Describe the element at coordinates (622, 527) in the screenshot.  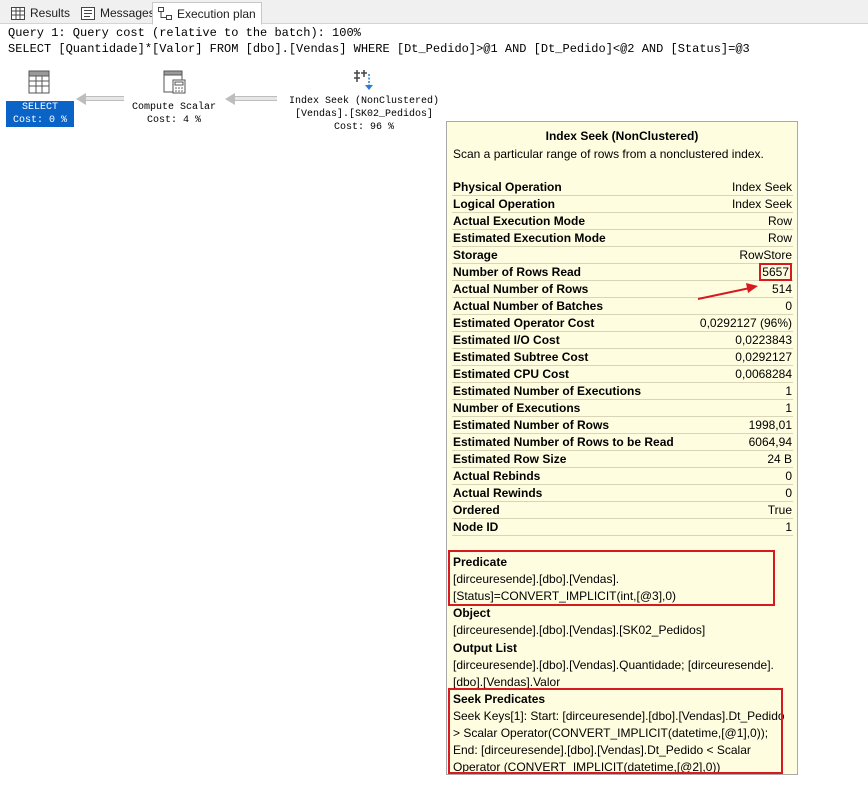
I see `tooltip-property-row: Node ID 1` at that location.